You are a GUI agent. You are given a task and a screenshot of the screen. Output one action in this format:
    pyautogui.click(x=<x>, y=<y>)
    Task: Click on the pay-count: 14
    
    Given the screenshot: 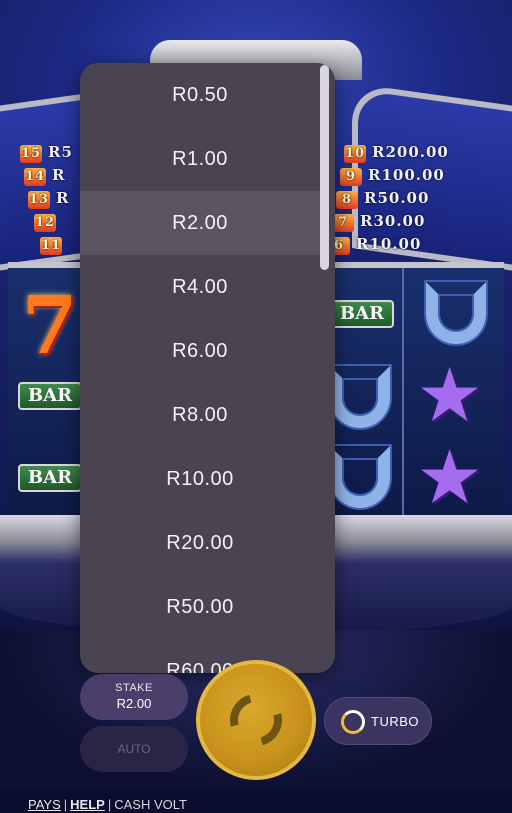 What is the action you would take?
    pyautogui.click(x=35, y=177)
    